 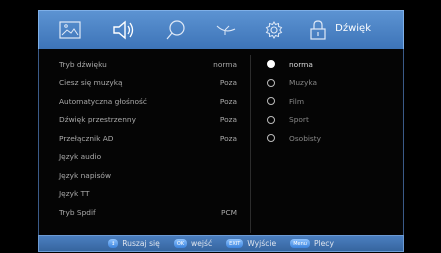 I want to click on help-ok: OK wejść, so click(x=193, y=243).